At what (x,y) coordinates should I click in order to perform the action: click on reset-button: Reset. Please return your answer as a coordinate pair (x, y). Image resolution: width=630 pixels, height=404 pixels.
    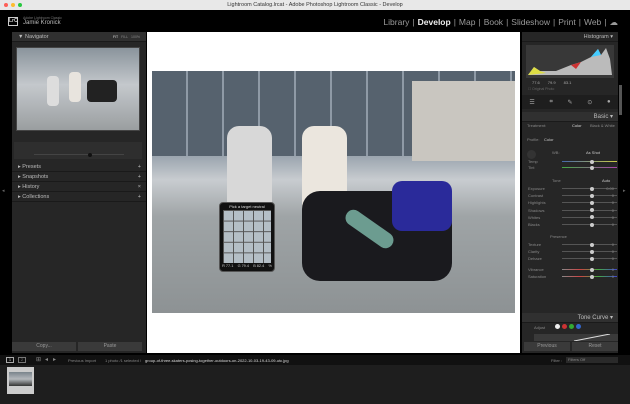
    Looking at the image, I should click on (595, 346).